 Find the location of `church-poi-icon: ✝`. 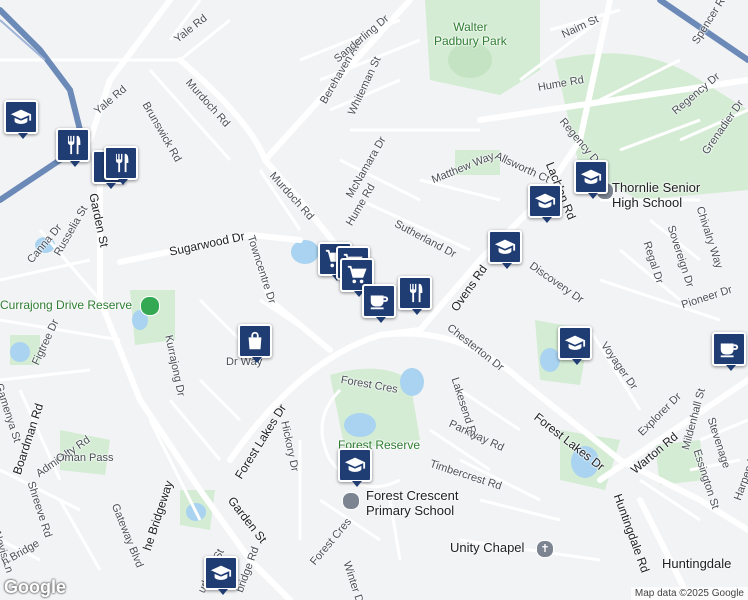

church-poi-icon: ✝ is located at coordinates (545, 549).